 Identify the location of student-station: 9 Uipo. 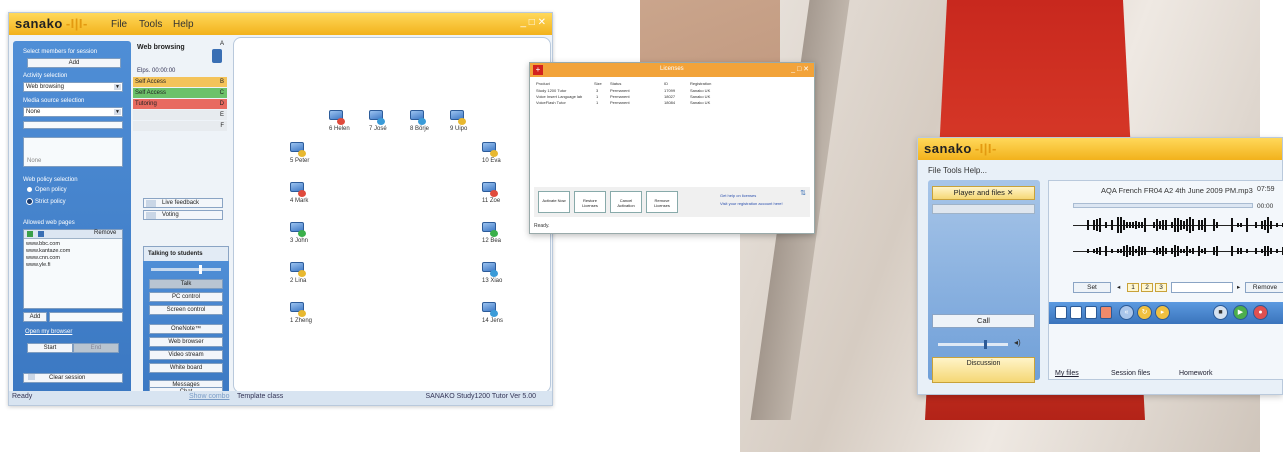
(476, 121).